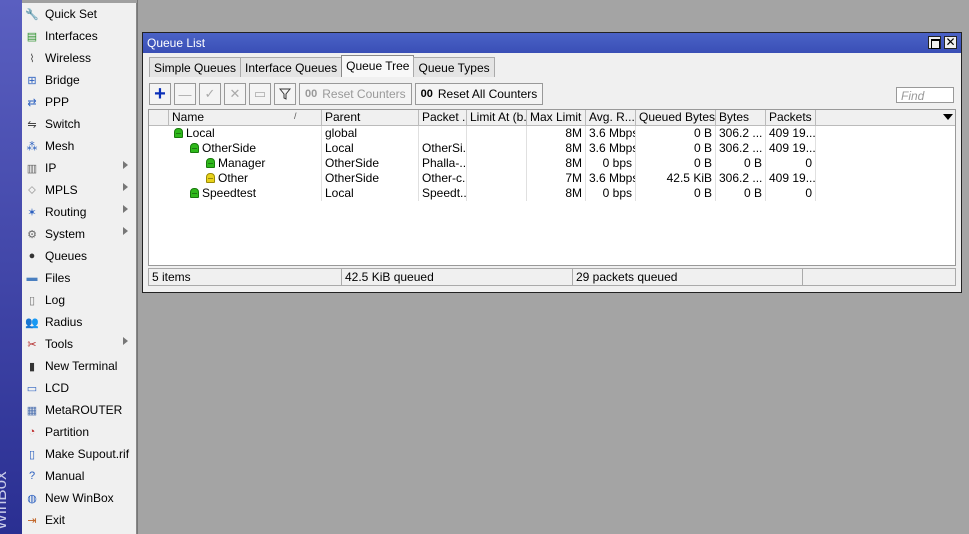 This screenshot has height=534, width=969. Describe the element at coordinates (741, 163) in the screenshot. I see `cell-bytes: 0 B` at that location.